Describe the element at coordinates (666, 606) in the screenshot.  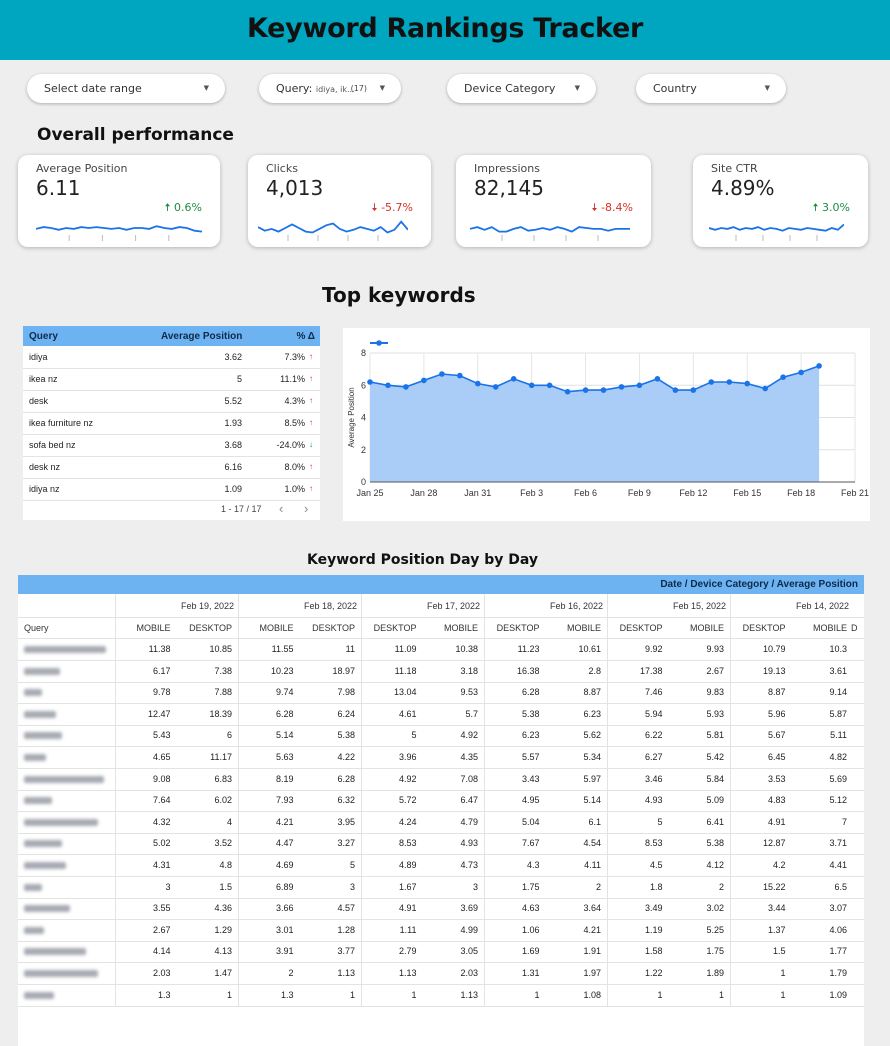
I see `date-header: Feb 15, 2022` at that location.